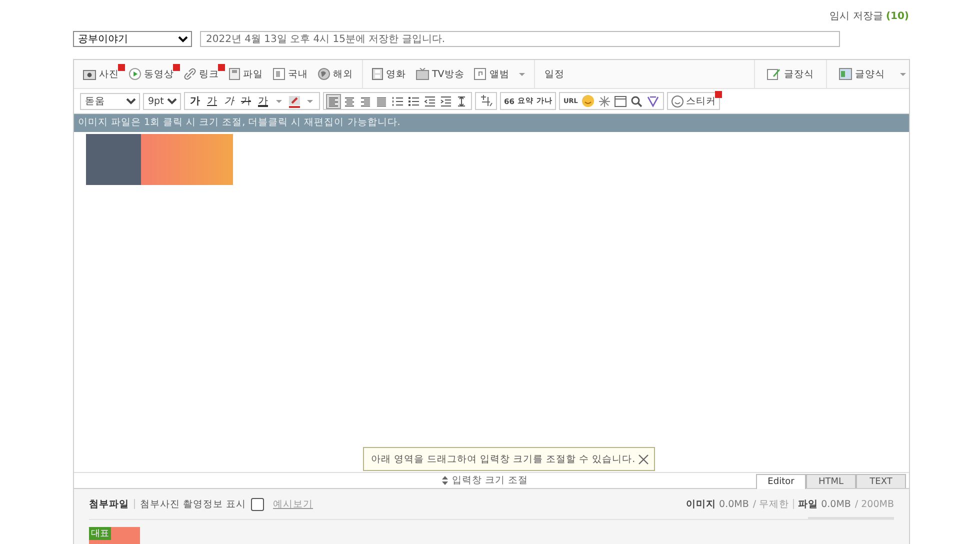  What do you see at coordinates (604, 101) in the screenshot?
I see `special-character-icon` at bounding box center [604, 101].